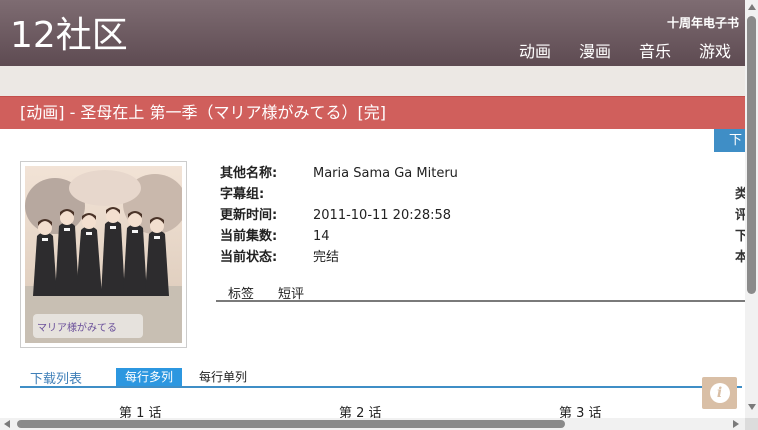 Image resolution: width=758 pixels, height=430 pixels. What do you see at coordinates (241, 292) in the screenshot?
I see `tab-tags: 标签` at bounding box center [241, 292].